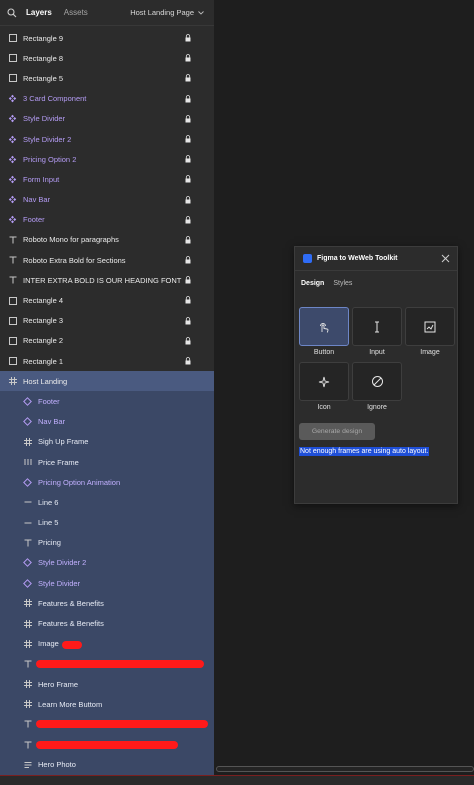 The height and width of the screenshot is (785, 474). I want to click on layer-label: Line 6, so click(48, 502).